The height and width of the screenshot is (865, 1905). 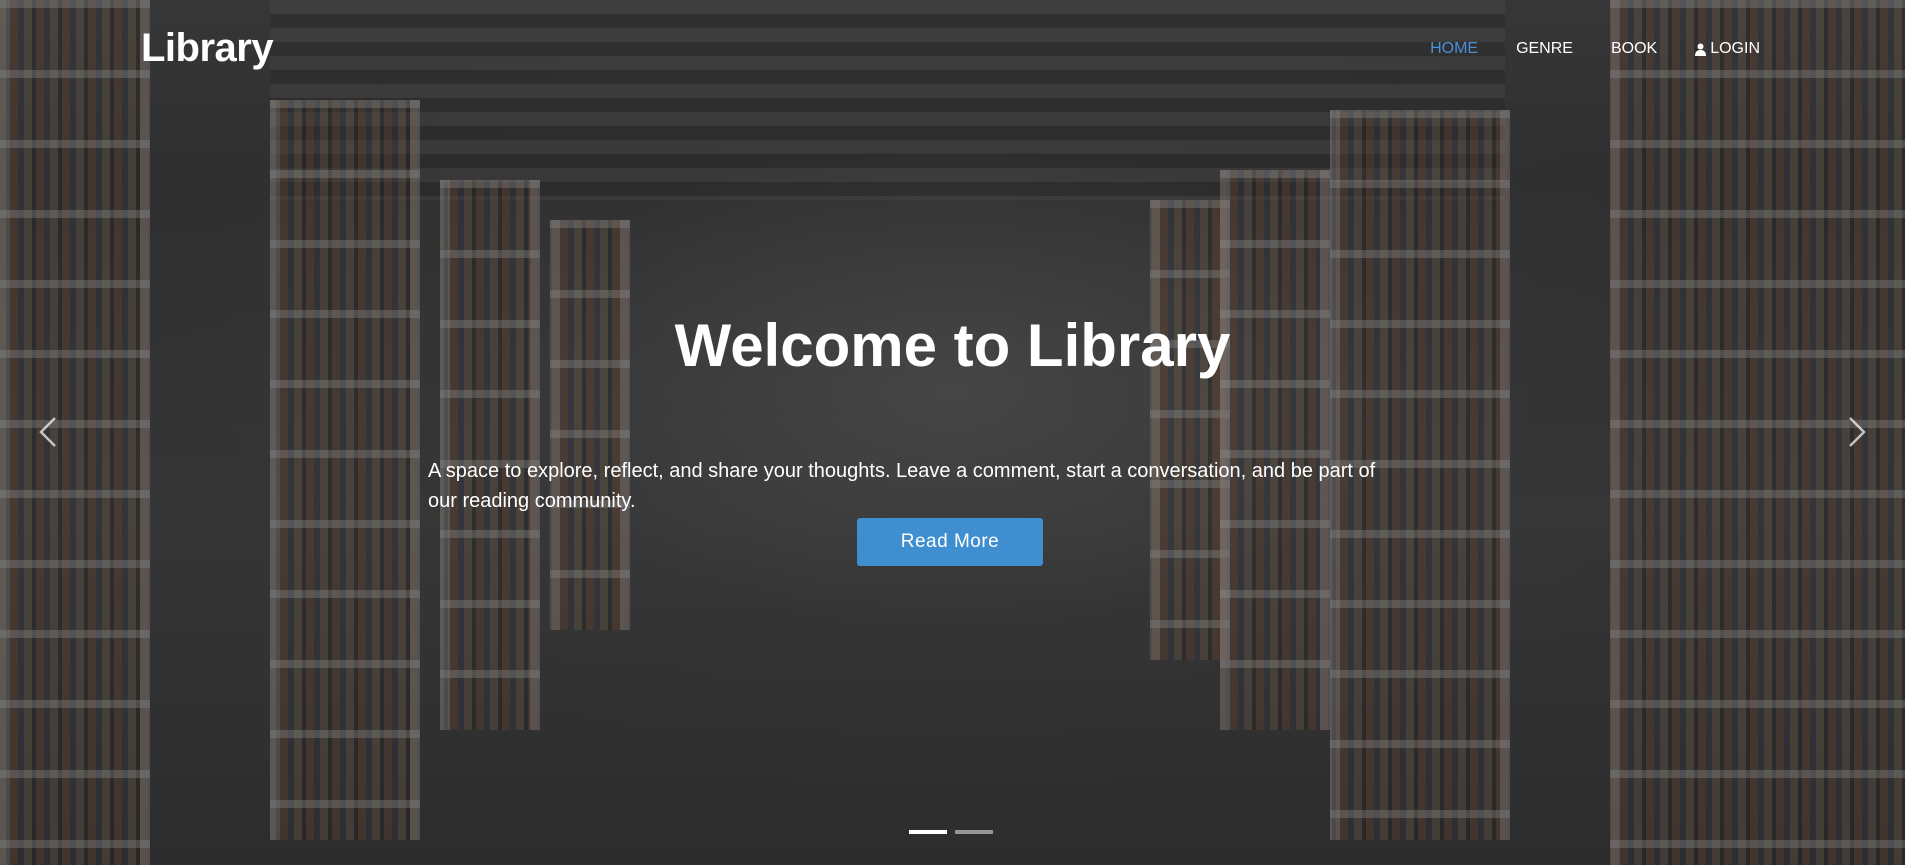 What do you see at coordinates (1634, 49) in the screenshot?
I see `nav-item-book: BOOK` at bounding box center [1634, 49].